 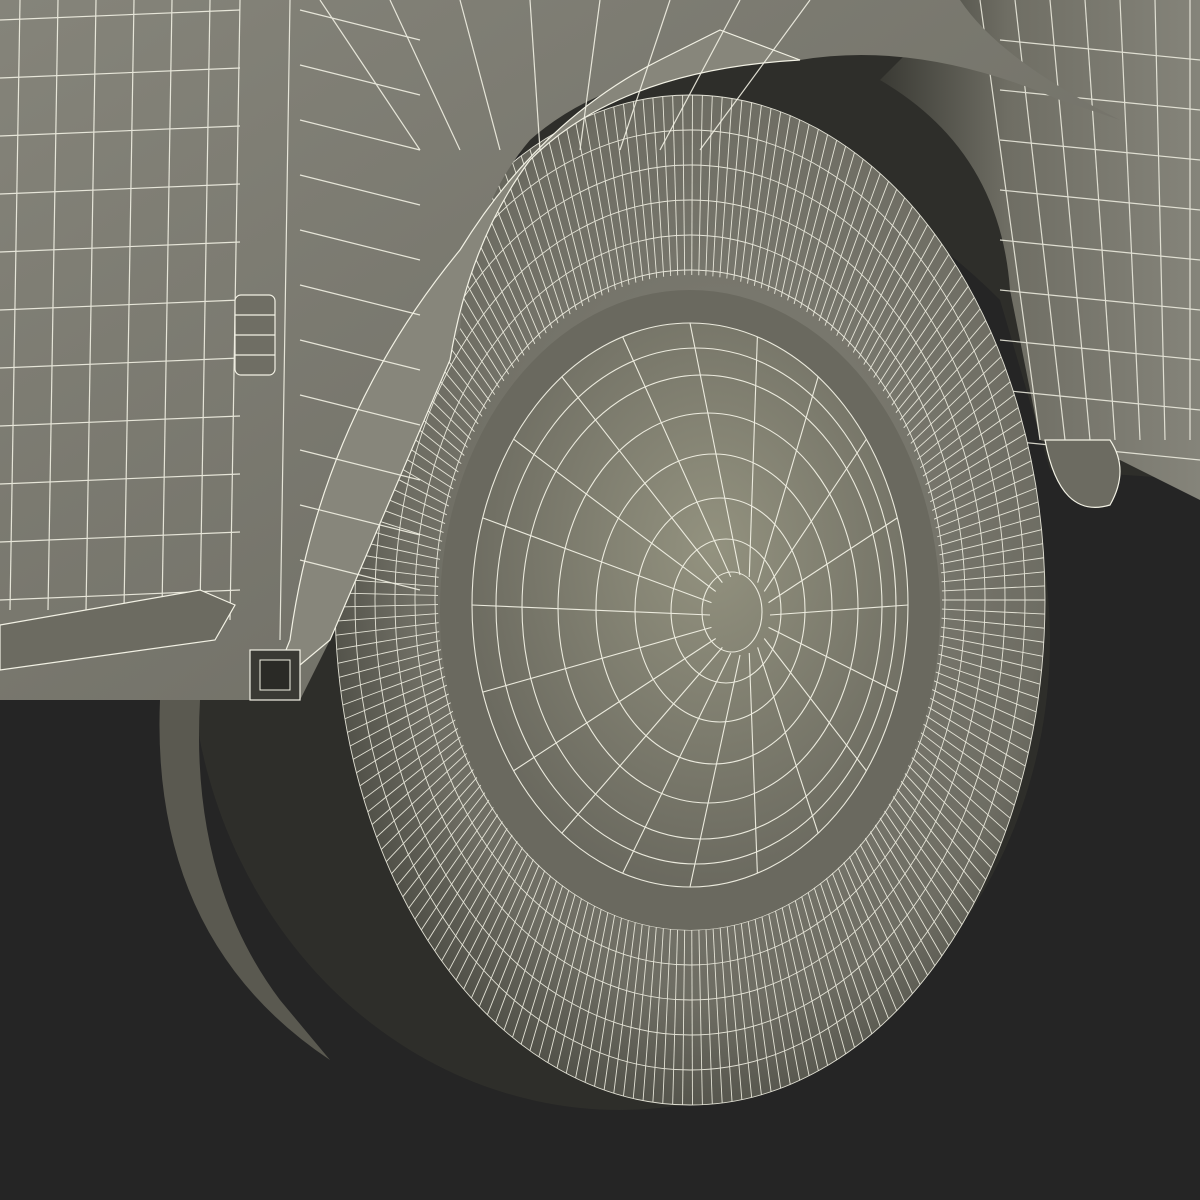 What do you see at coordinates (275, 675) in the screenshot?
I see `sill-tube` at bounding box center [275, 675].